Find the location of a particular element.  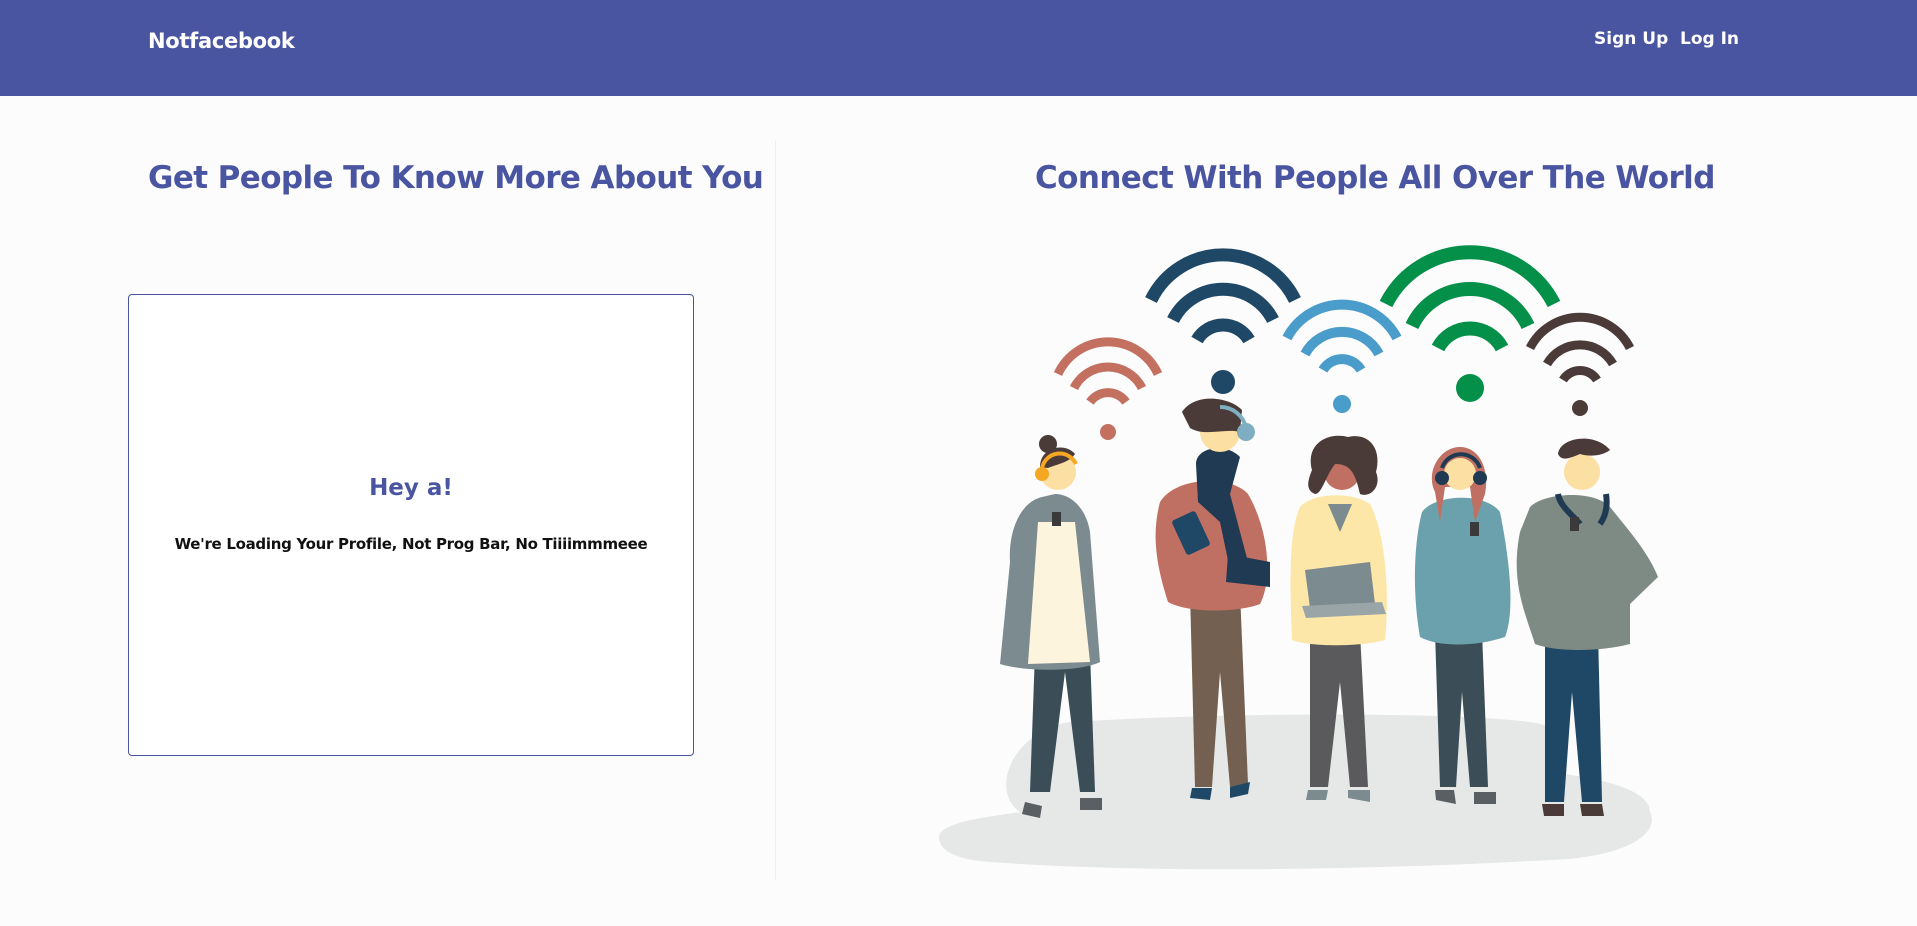

log-in-link: Log In is located at coordinates (1709, 39).